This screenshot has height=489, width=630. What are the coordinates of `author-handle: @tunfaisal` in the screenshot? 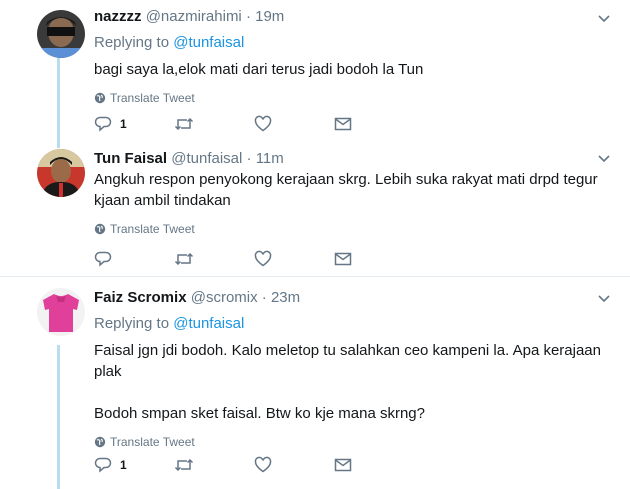 It's located at (206, 158).